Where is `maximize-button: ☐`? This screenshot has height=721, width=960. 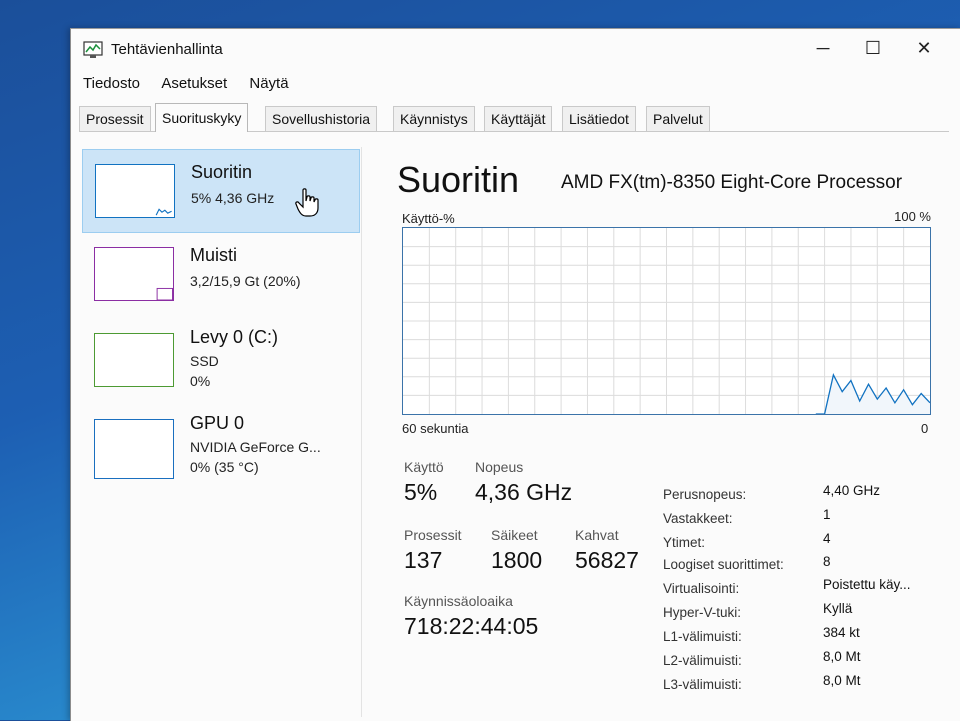
maximize-button: ☐ is located at coordinates (873, 48).